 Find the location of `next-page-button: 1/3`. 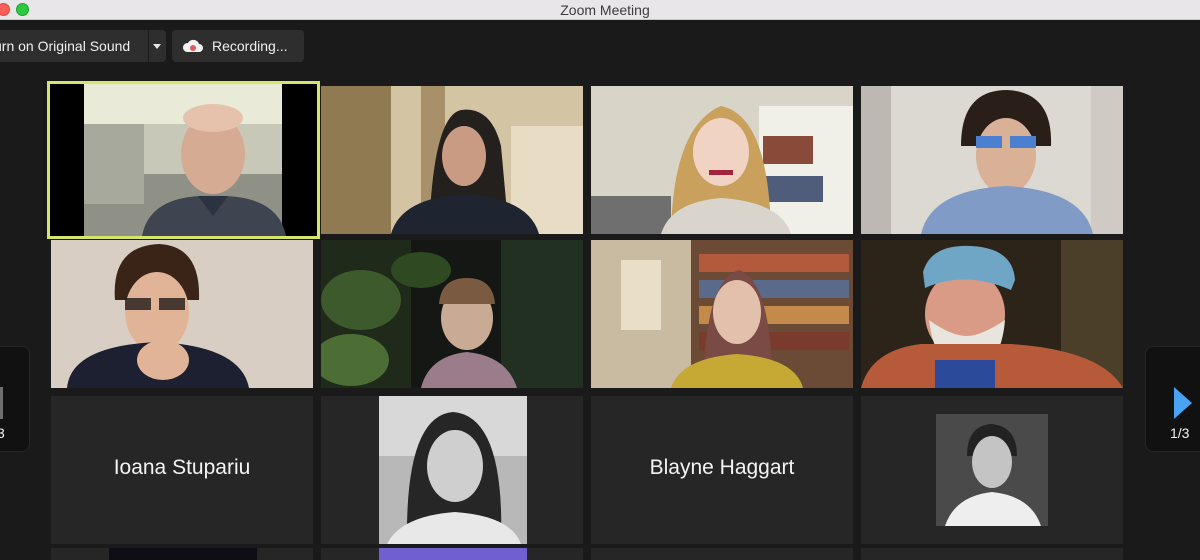

next-page-button: 1/3 is located at coordinates (1172, 399).